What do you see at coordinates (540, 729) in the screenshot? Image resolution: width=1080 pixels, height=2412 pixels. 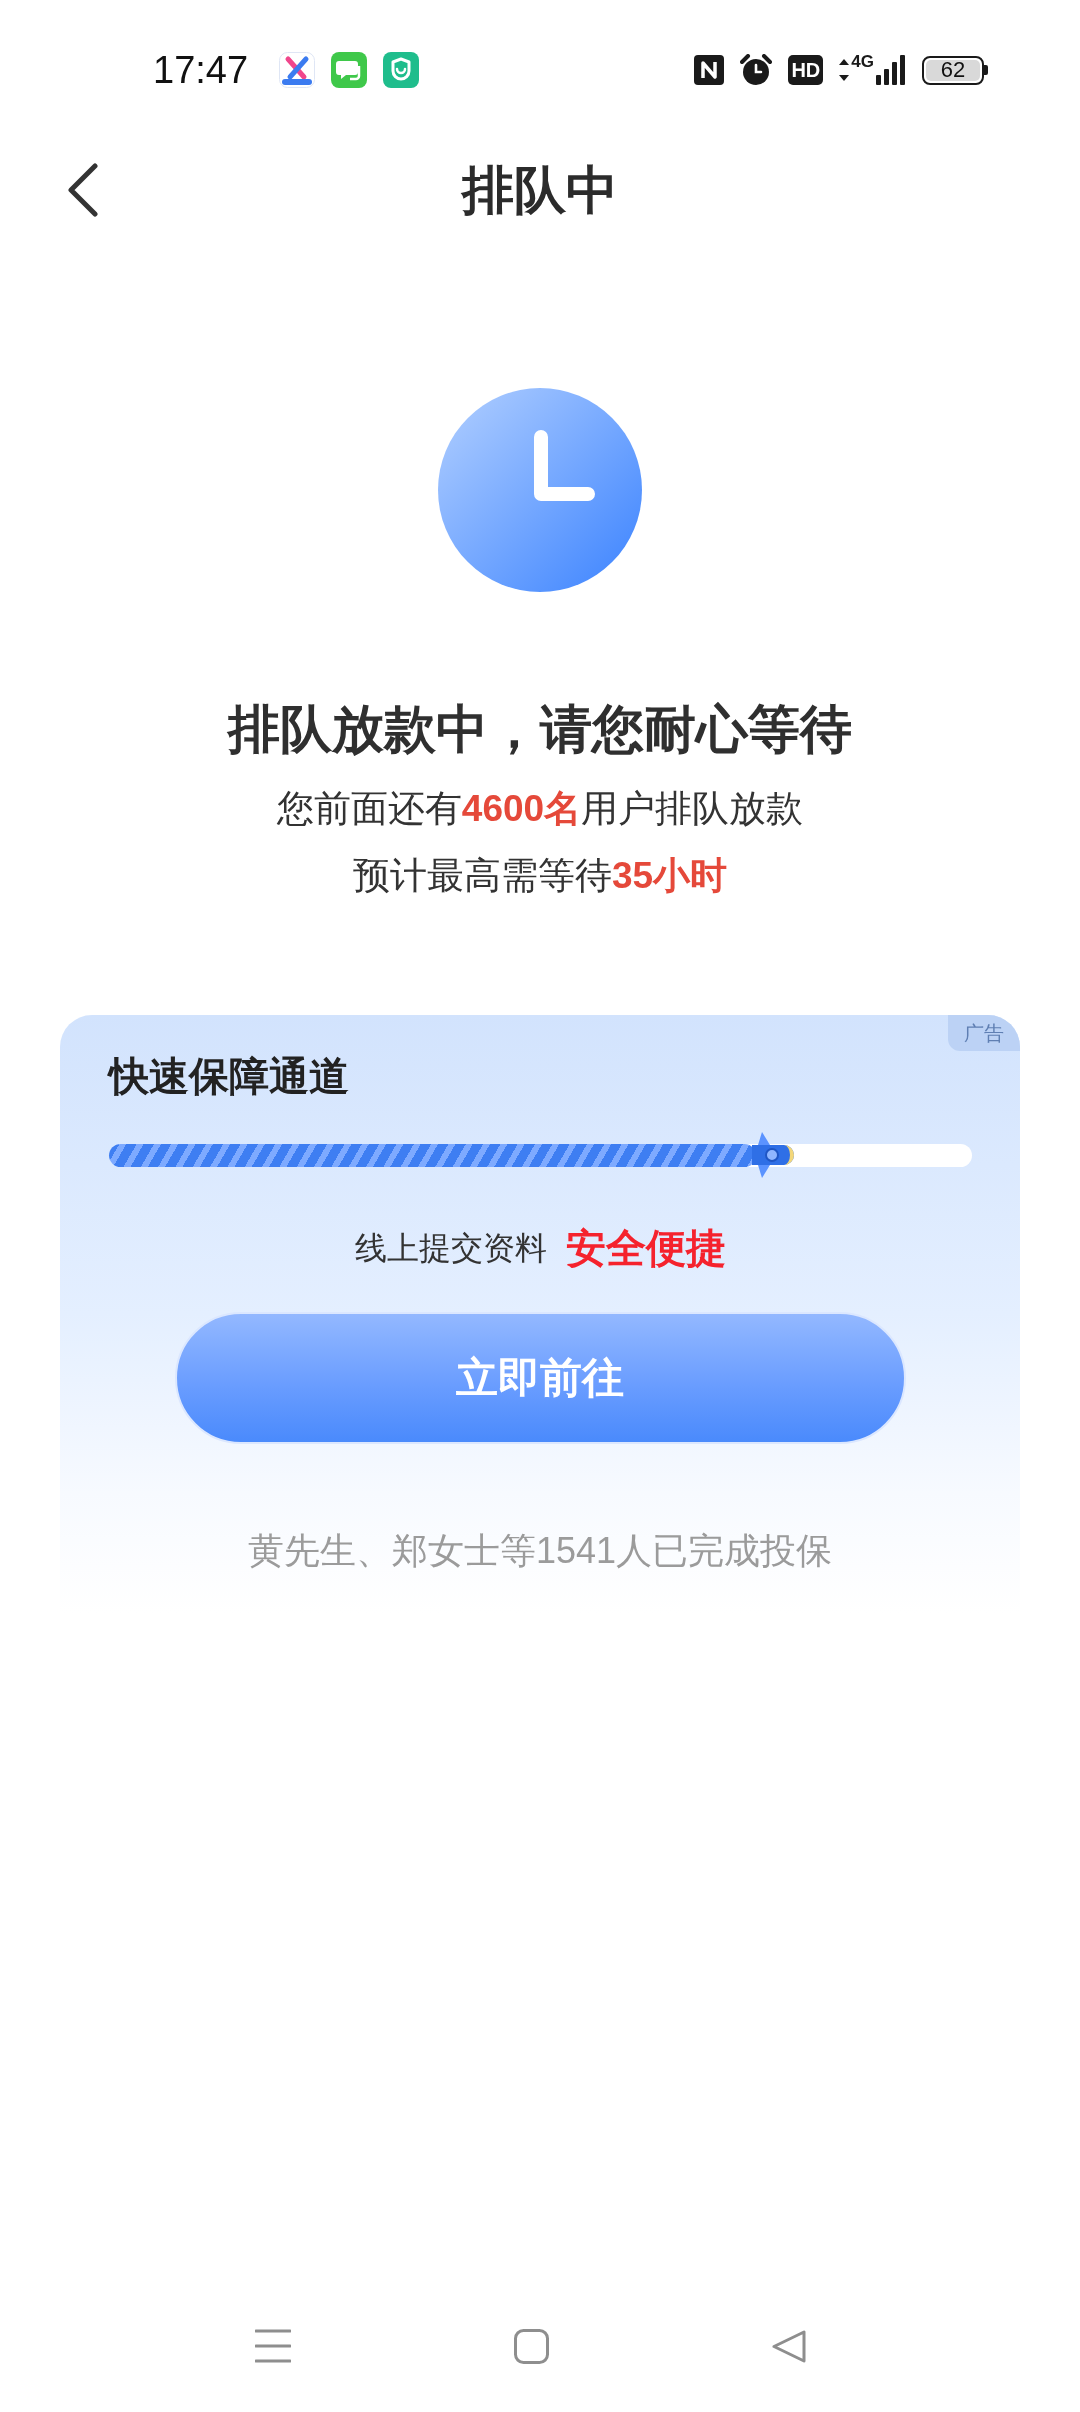 I see `queue-headline: 排队放款中，请您耐心等待` at bounding box center [540, 729].